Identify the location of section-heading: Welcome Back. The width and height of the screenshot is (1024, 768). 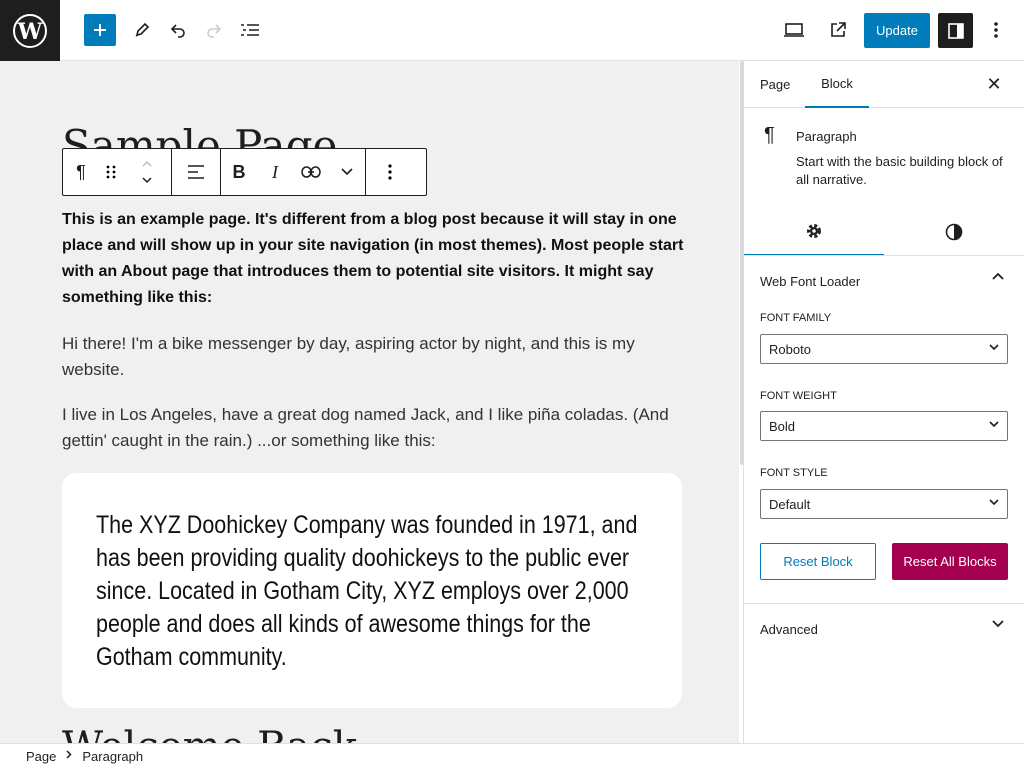
(209, 733).